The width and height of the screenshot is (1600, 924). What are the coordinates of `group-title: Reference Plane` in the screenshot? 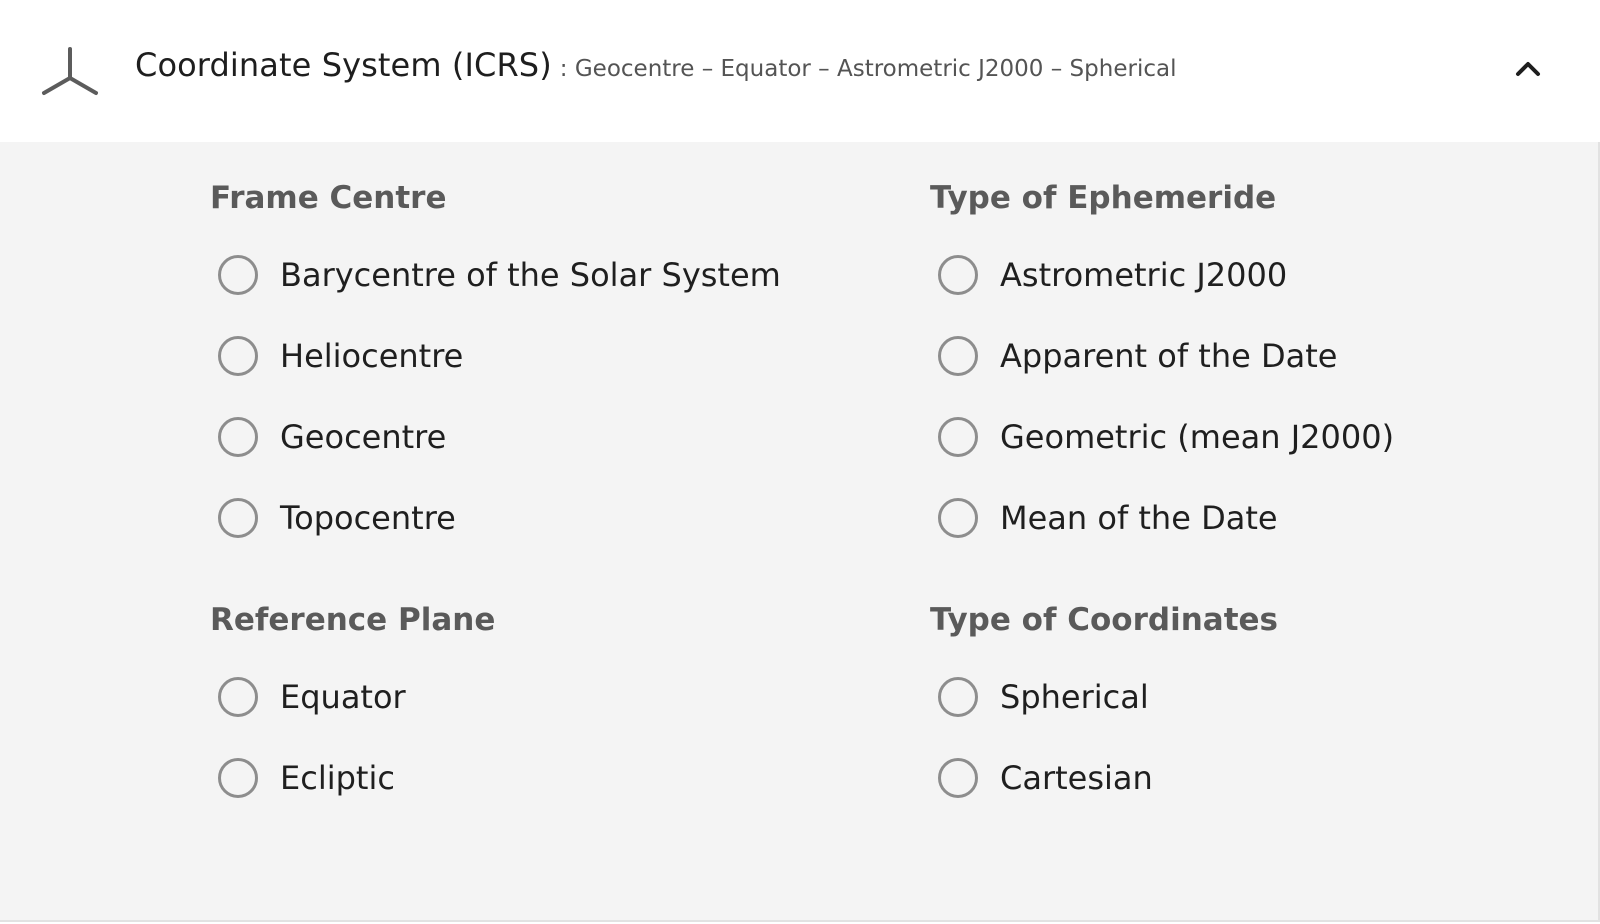 It's located at (353, 620).